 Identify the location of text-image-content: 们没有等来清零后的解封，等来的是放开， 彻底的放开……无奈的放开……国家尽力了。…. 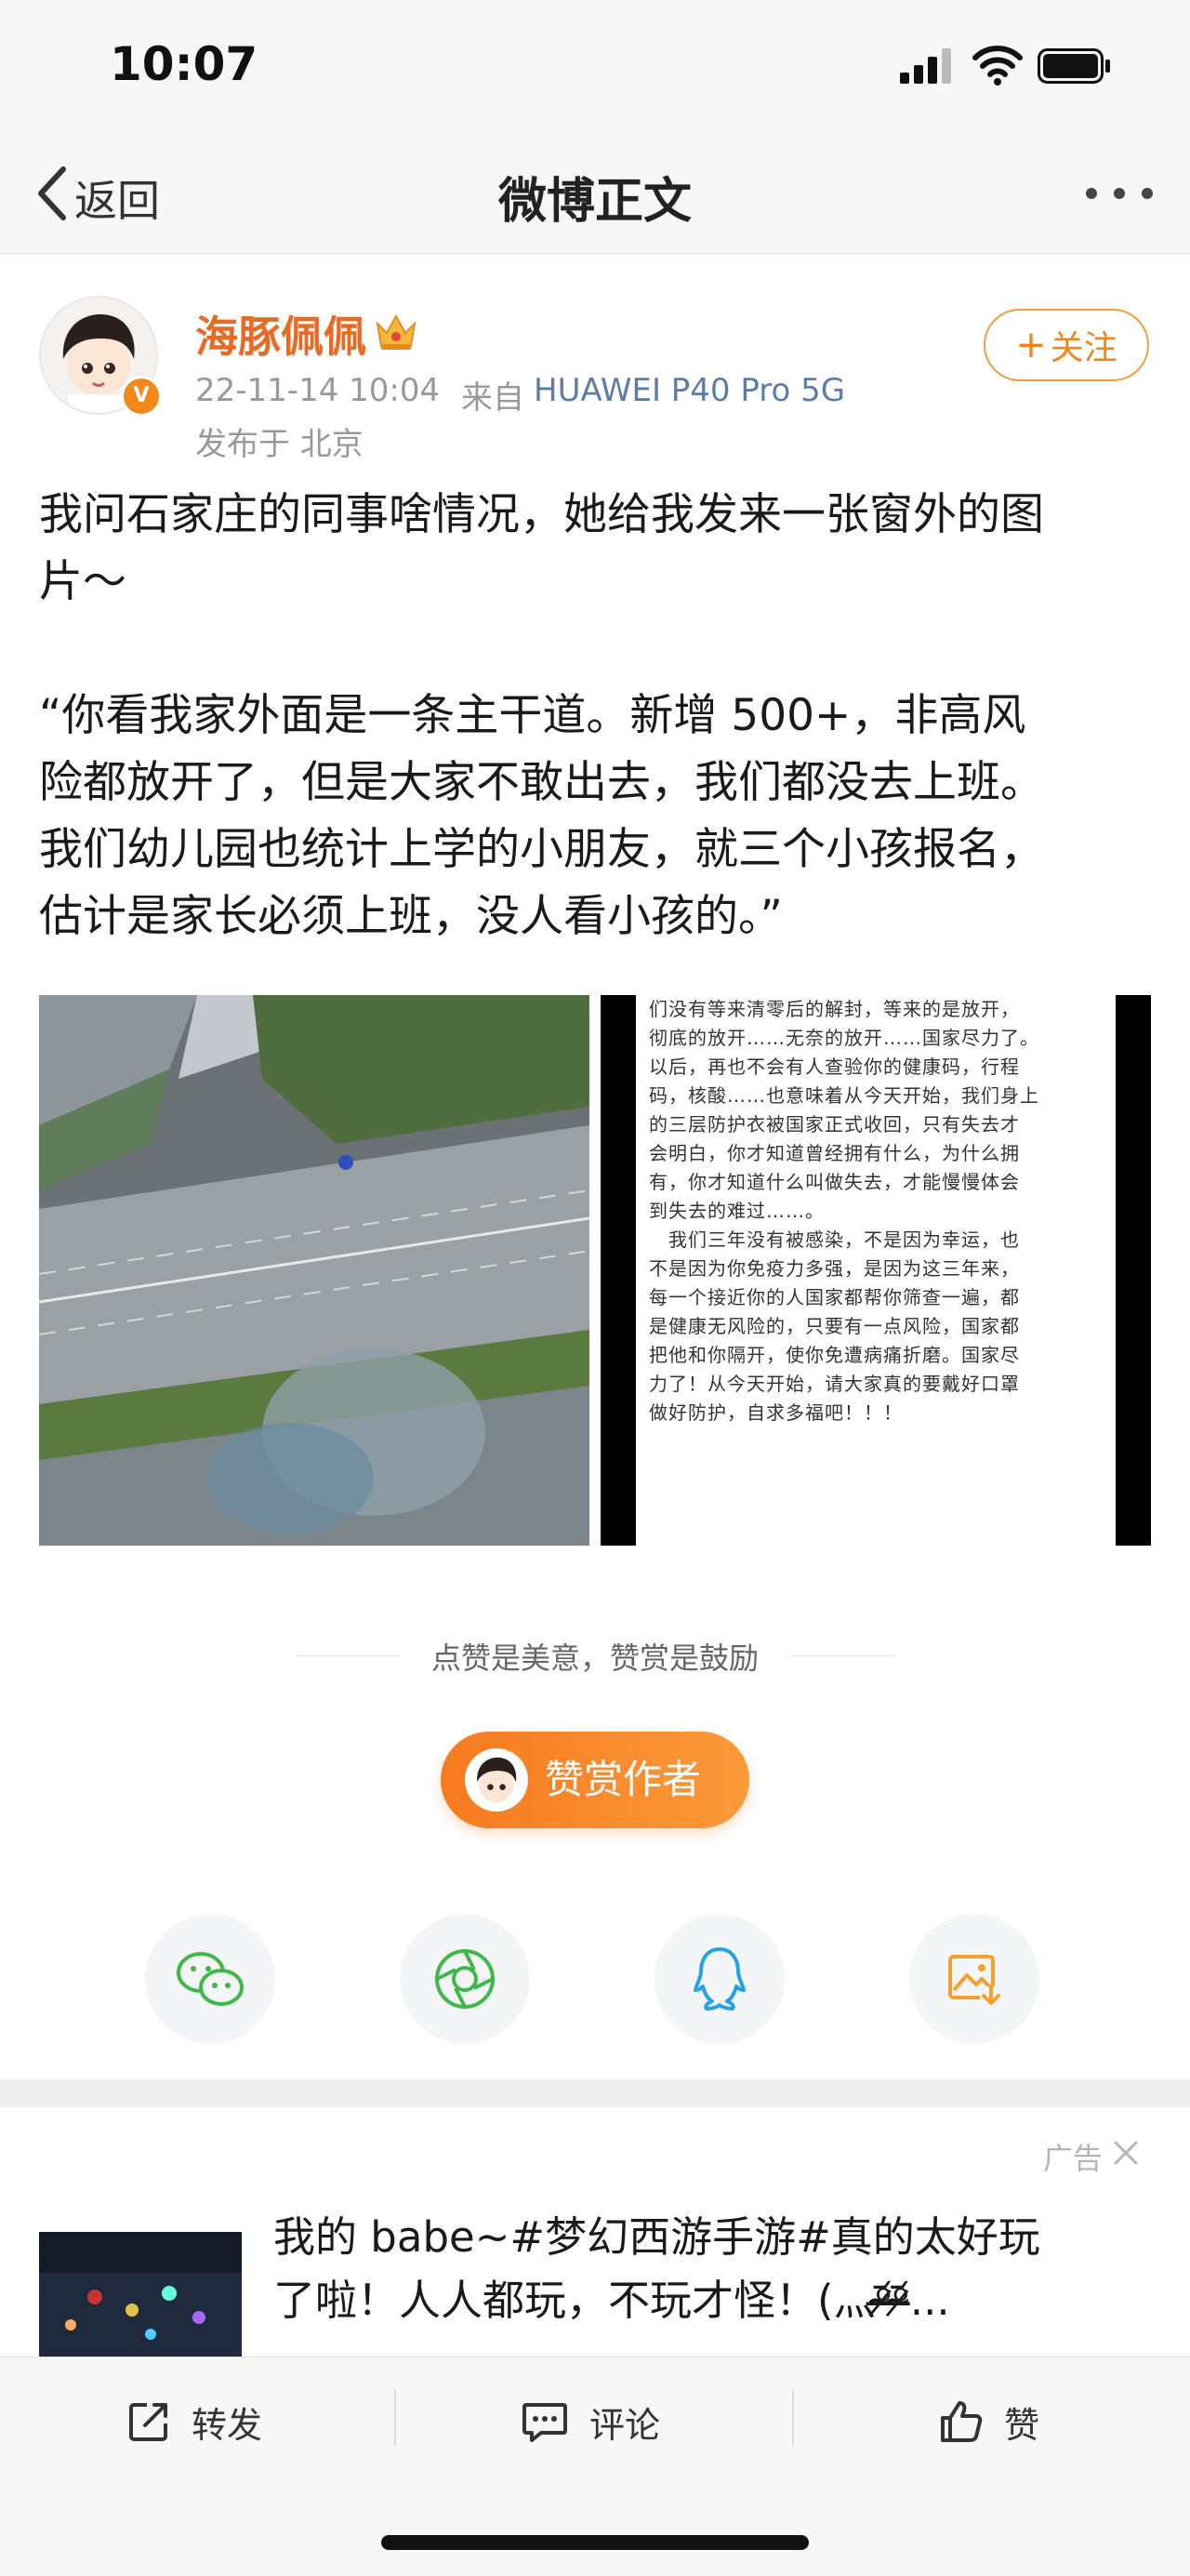
(876, 1270).